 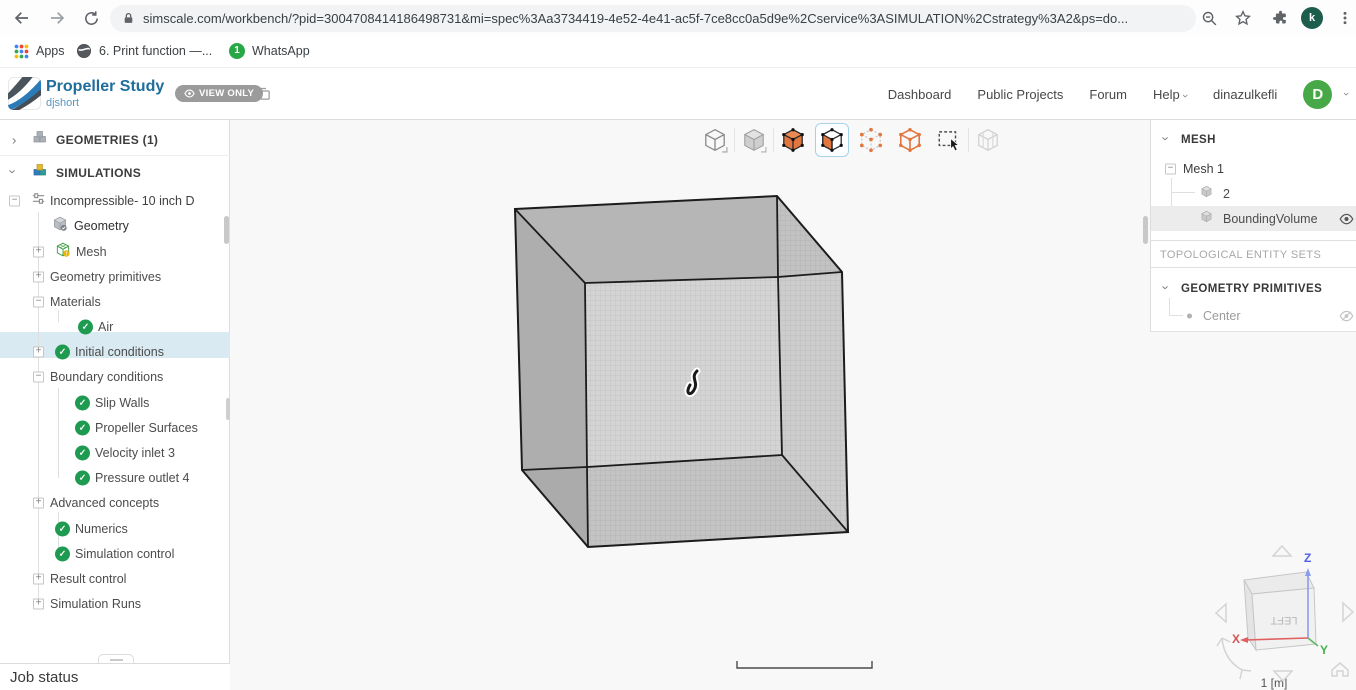 What do you see at coordinates (125, 553) in the screenshot?
I see `sidebar-item-label: Simulation control` at bounding box center [125, 553].